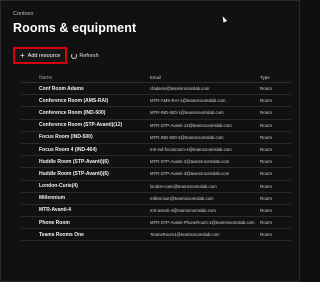  What do you see at coordinates (224, 19) in the screenshot?
I see `mouse-pointer-icon` at bounding box center [224, 19].